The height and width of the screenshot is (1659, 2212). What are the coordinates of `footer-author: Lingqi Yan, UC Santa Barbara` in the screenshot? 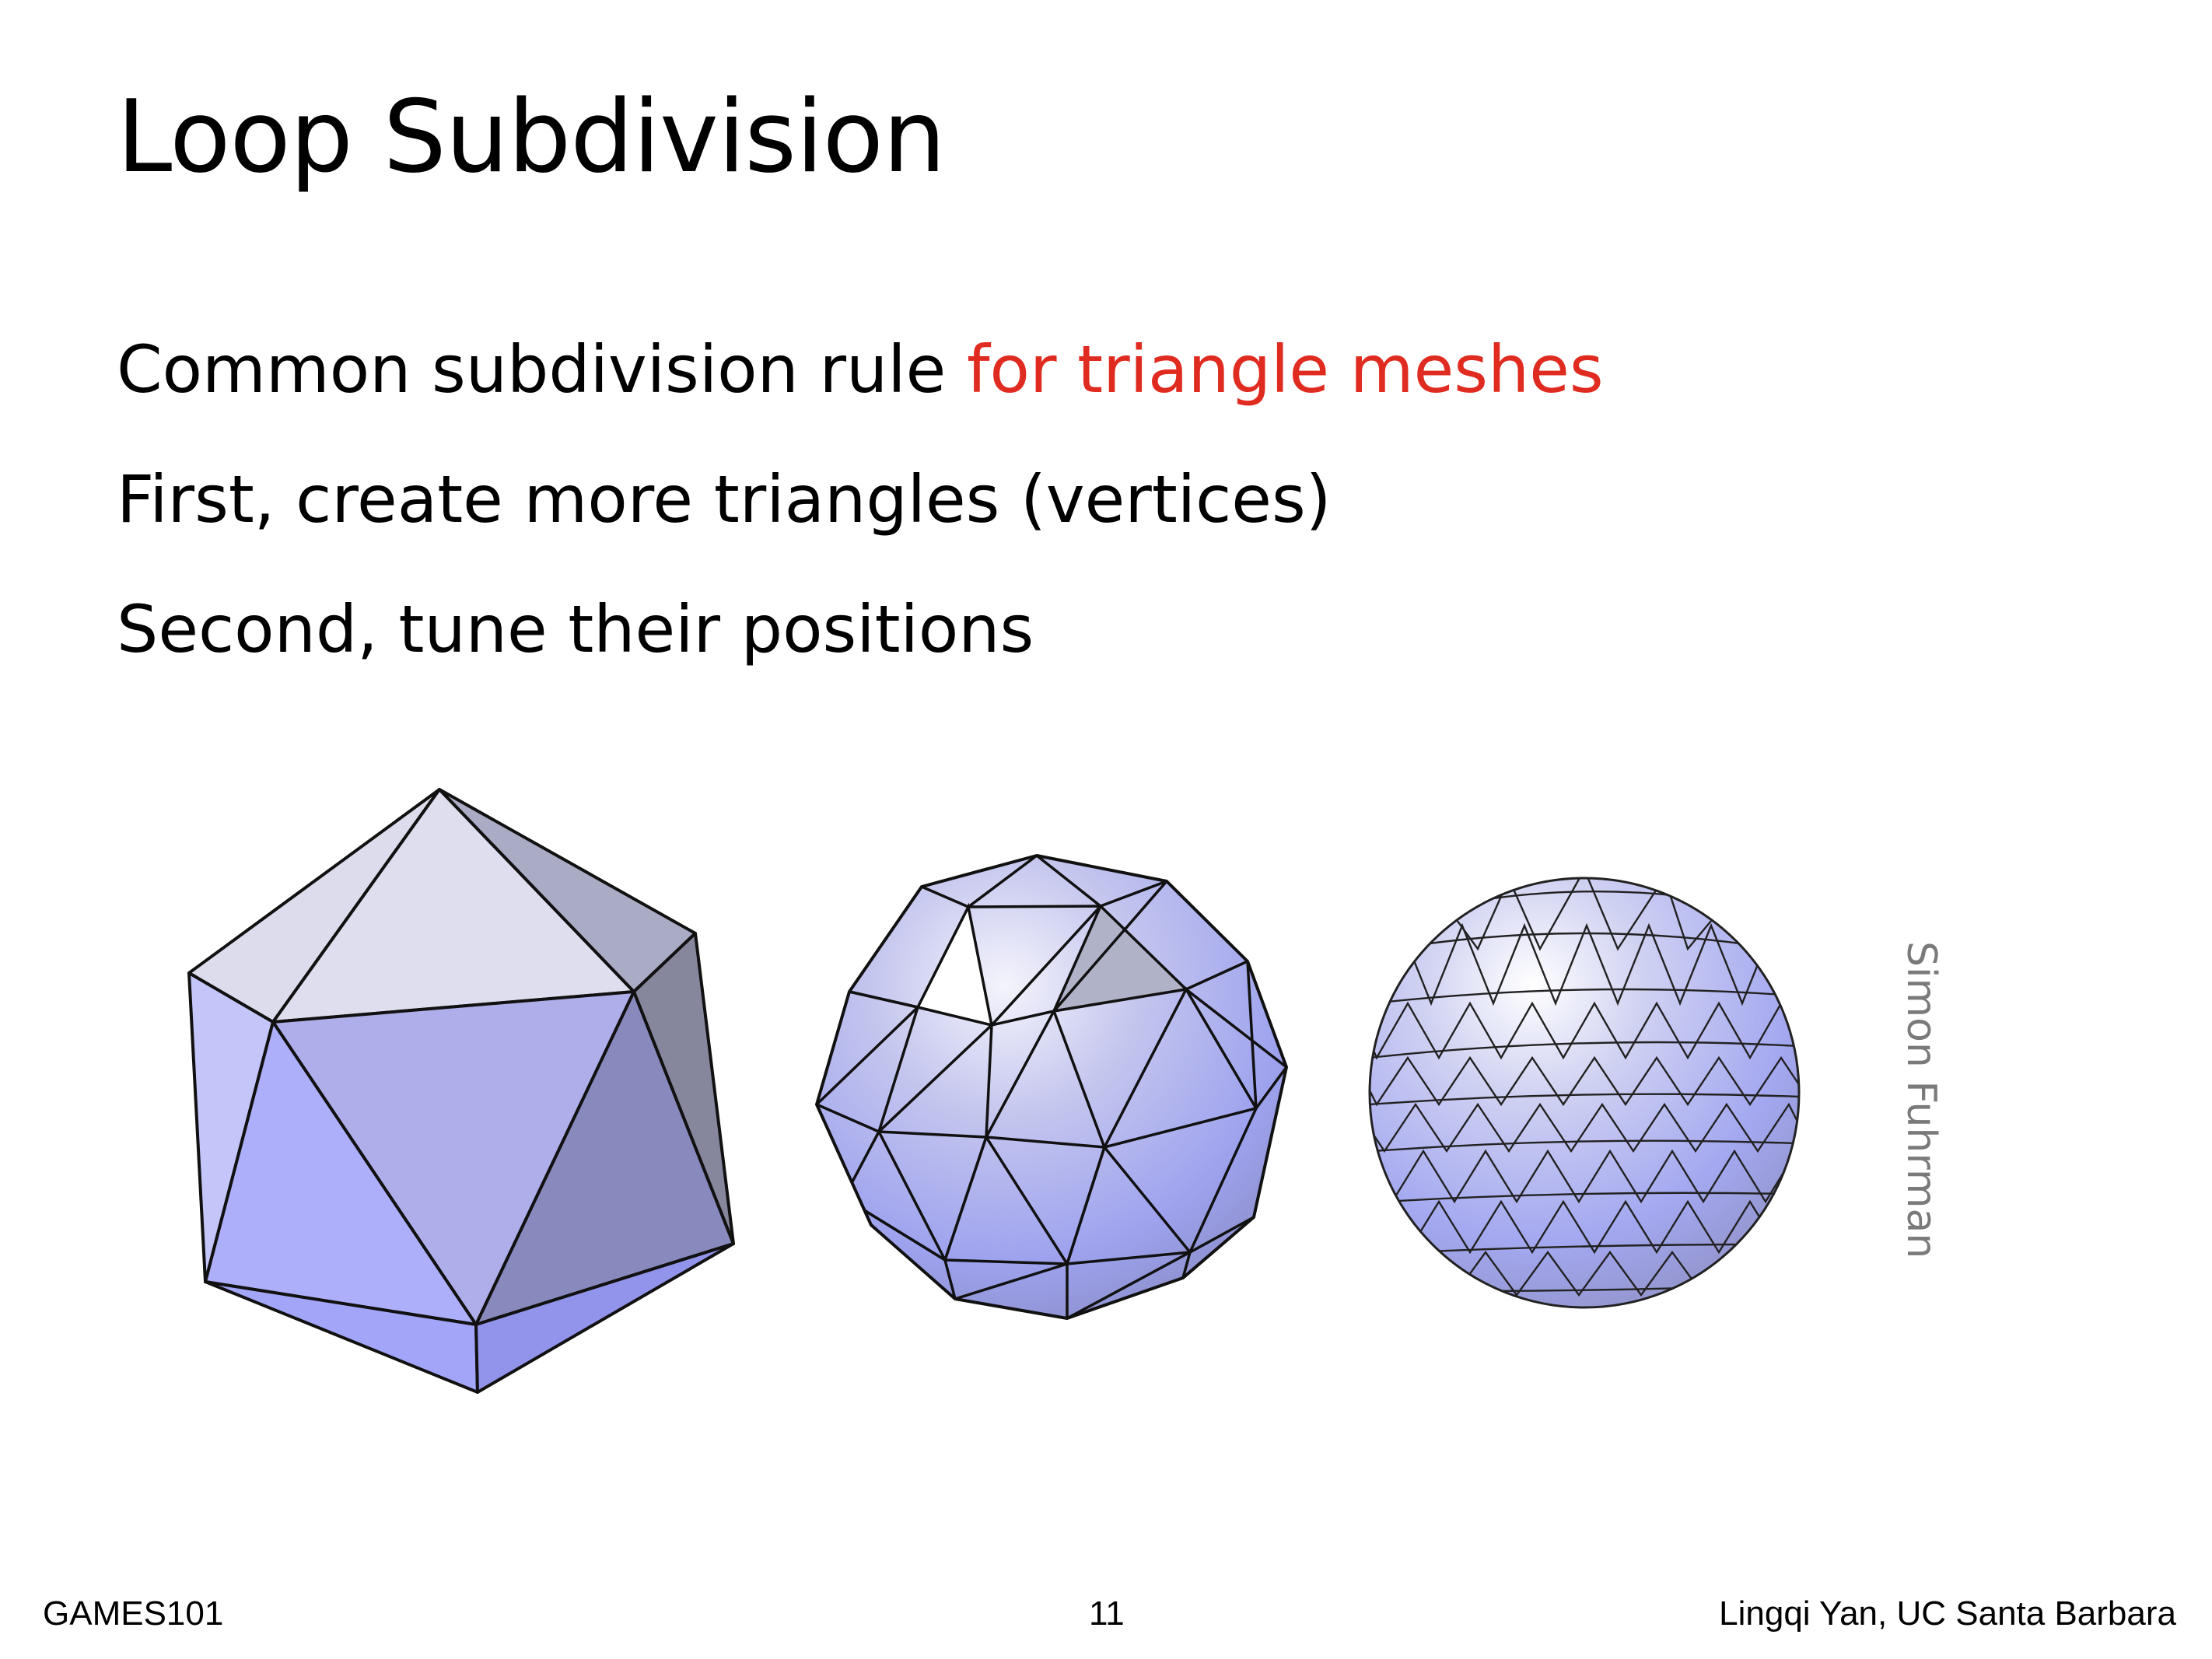 It's located at (1948, 1613).